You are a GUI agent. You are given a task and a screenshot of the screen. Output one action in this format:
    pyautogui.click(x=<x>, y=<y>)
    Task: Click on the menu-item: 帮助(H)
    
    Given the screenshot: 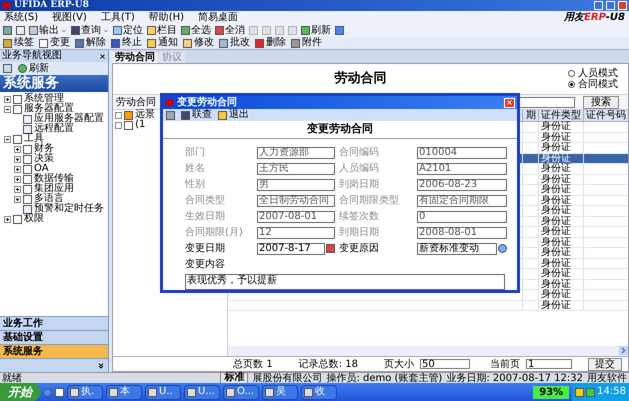 What is the action you would take?
    pyautogui.click(x=166, y=18)
    